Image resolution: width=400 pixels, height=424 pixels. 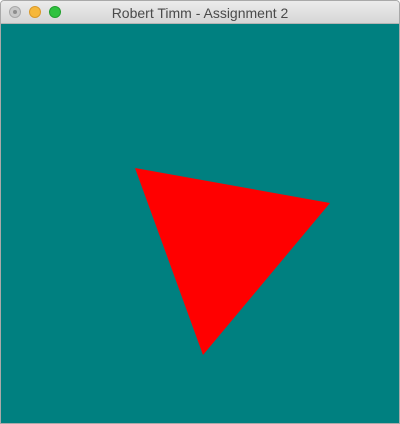 I want to click on window-title: Robert Timm - Assignment 2, so click(x=200, y=13).